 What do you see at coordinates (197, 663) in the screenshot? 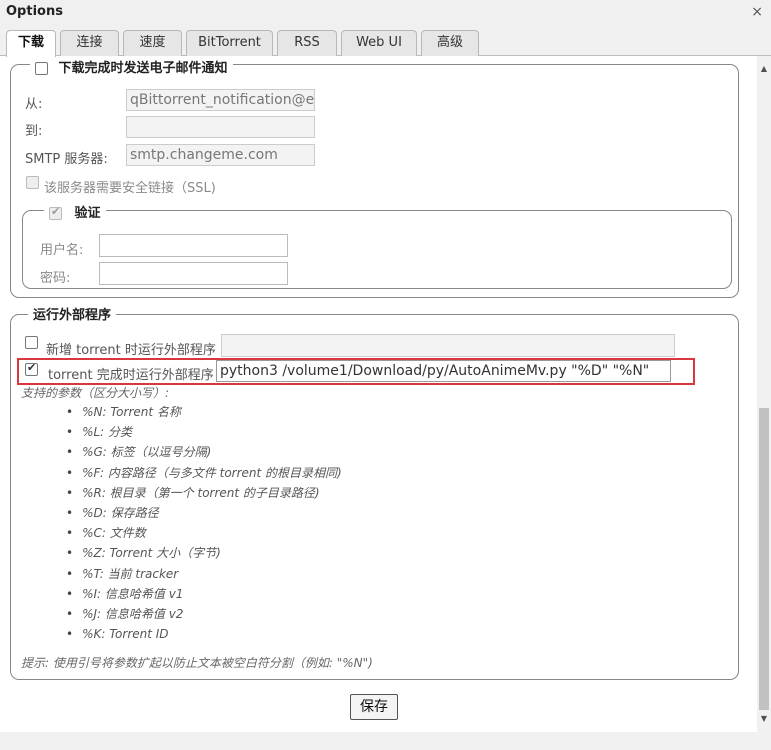
I see `quoting-hint: 提示: 使用引号将参数扩起以防止文本被空白符分割（例如: "%N")` at bounding box center [197, 663].